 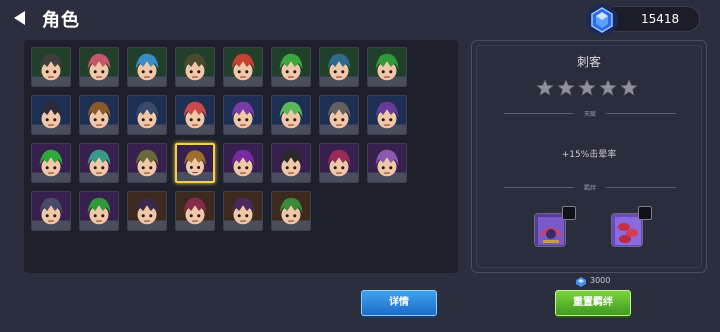 What do you see at coordinates (581, 282) in the screenshot?
I see `cost-gem-icon` at bounding box center [581, 282].